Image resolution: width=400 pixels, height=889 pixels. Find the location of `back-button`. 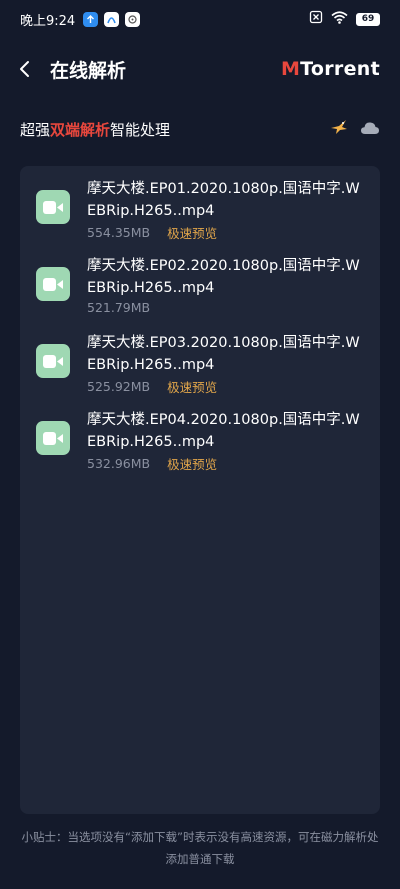

back-button is located at coordinates (25, 69).